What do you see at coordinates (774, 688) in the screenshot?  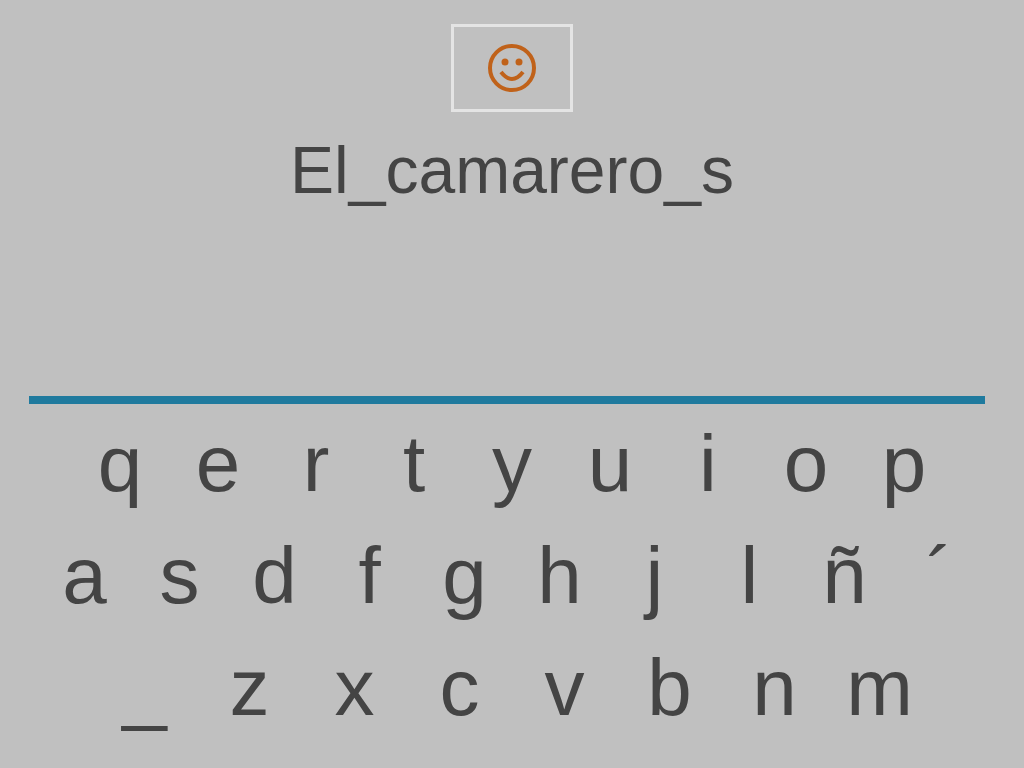 I see `key-button: n` at bounding box center [774, 688].